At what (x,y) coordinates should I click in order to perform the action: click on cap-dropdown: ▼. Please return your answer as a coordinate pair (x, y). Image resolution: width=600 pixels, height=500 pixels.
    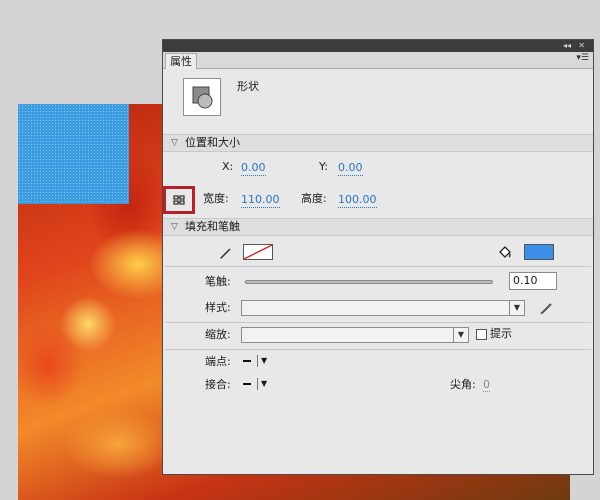
    Looking at the image, I should click on (259, 361).